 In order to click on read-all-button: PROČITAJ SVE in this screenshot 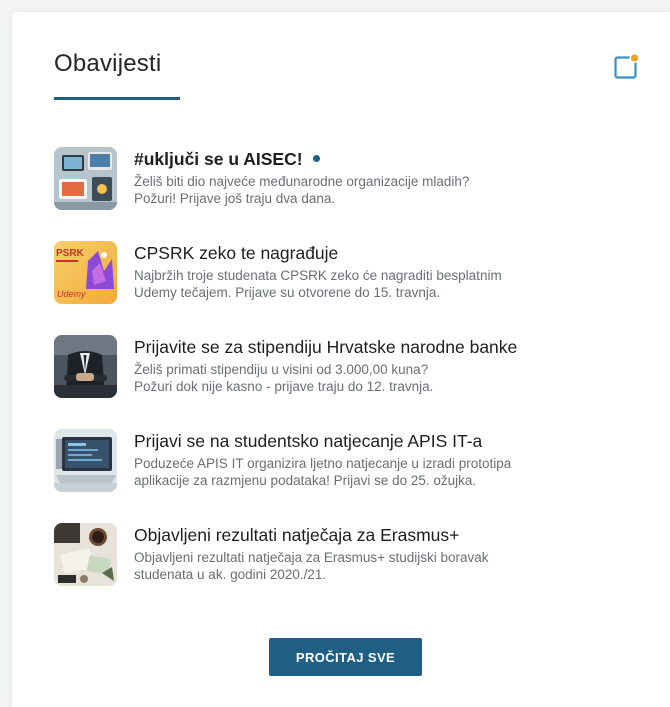, I will do `click(345, 657)`.